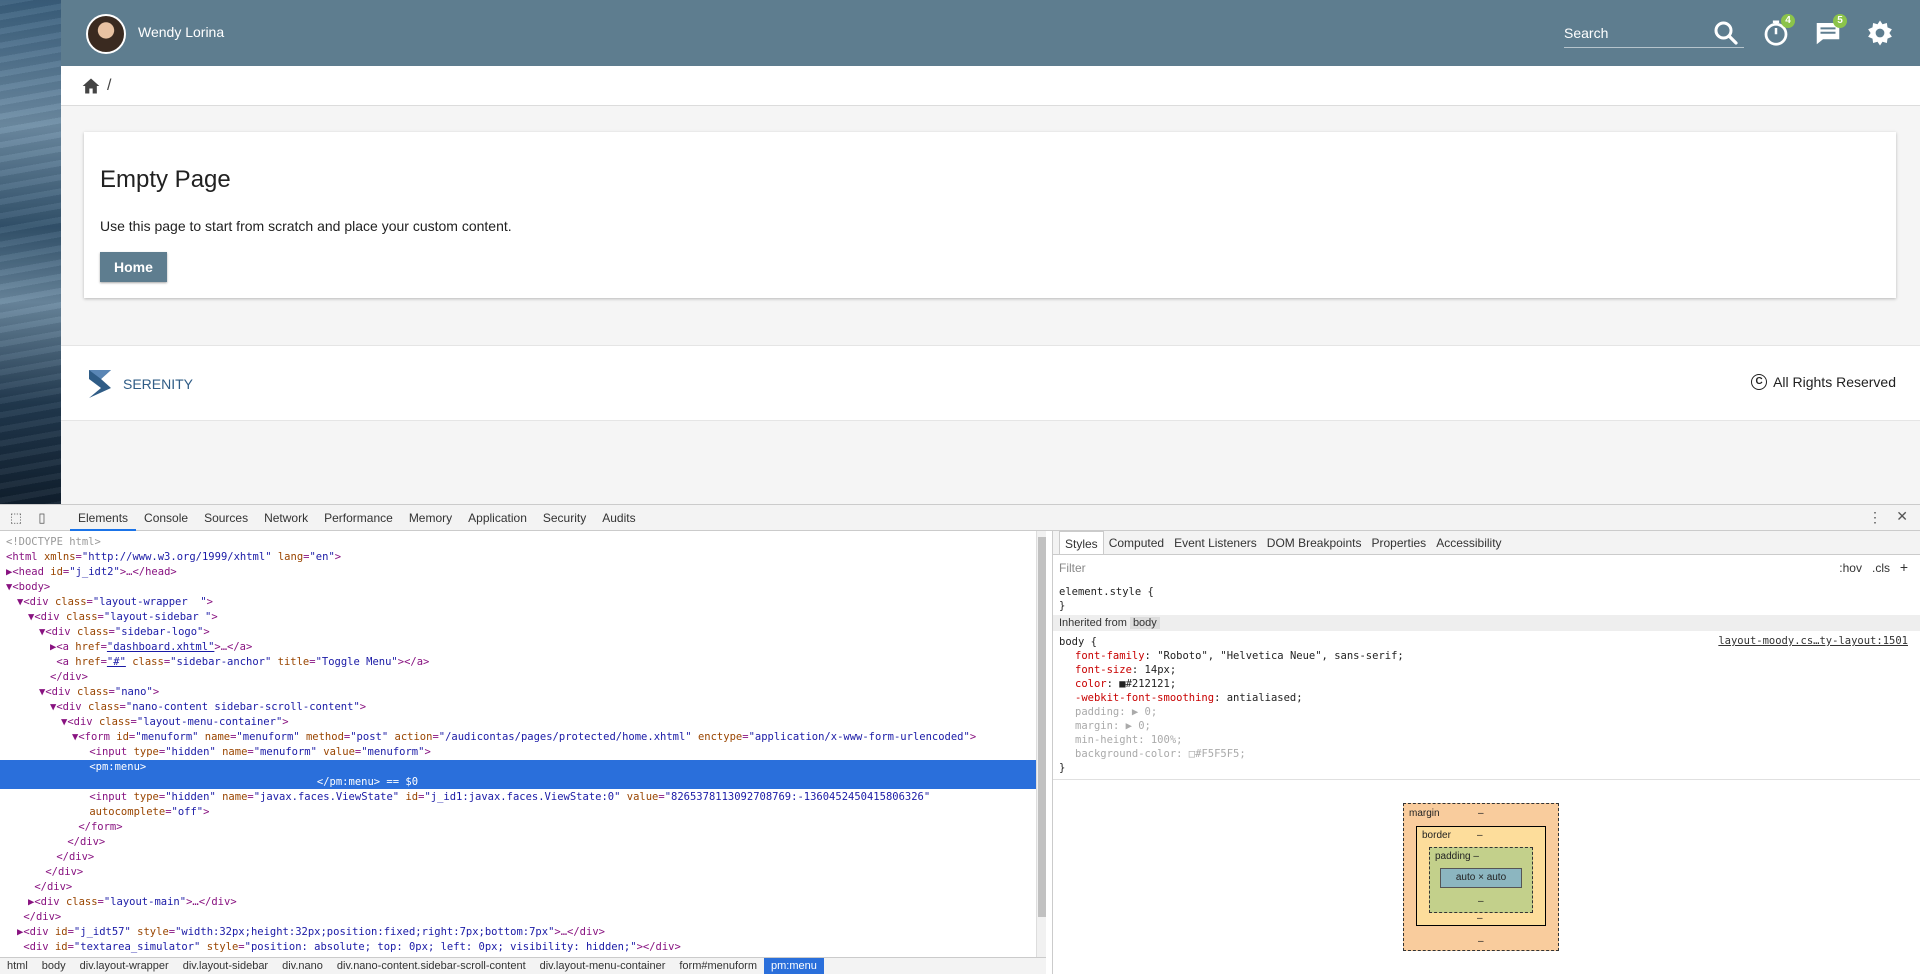  Describe the element at coordinates (158, 384) in the screenshot. I see `footer-brand: SERENITY` at that location.